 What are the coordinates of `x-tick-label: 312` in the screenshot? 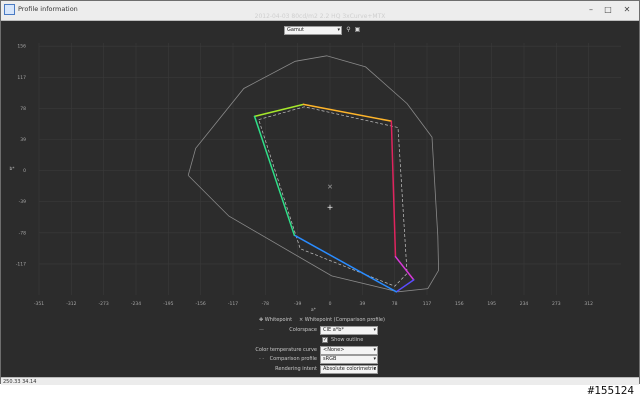 It's located at (588, 304).